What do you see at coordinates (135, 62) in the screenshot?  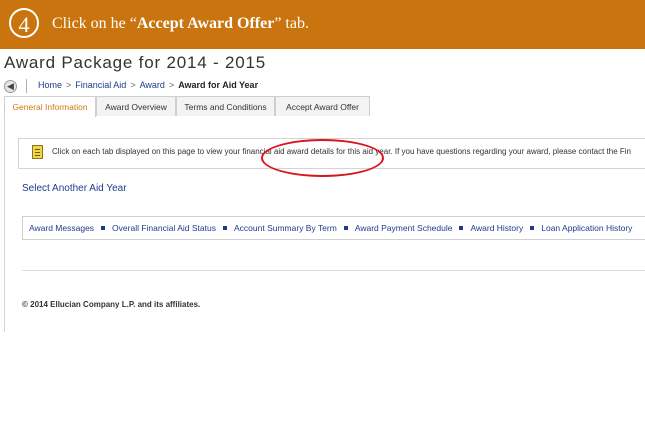 I see `page-title: Award Package for 2014 - 2015` at bounding box center [135, 62].